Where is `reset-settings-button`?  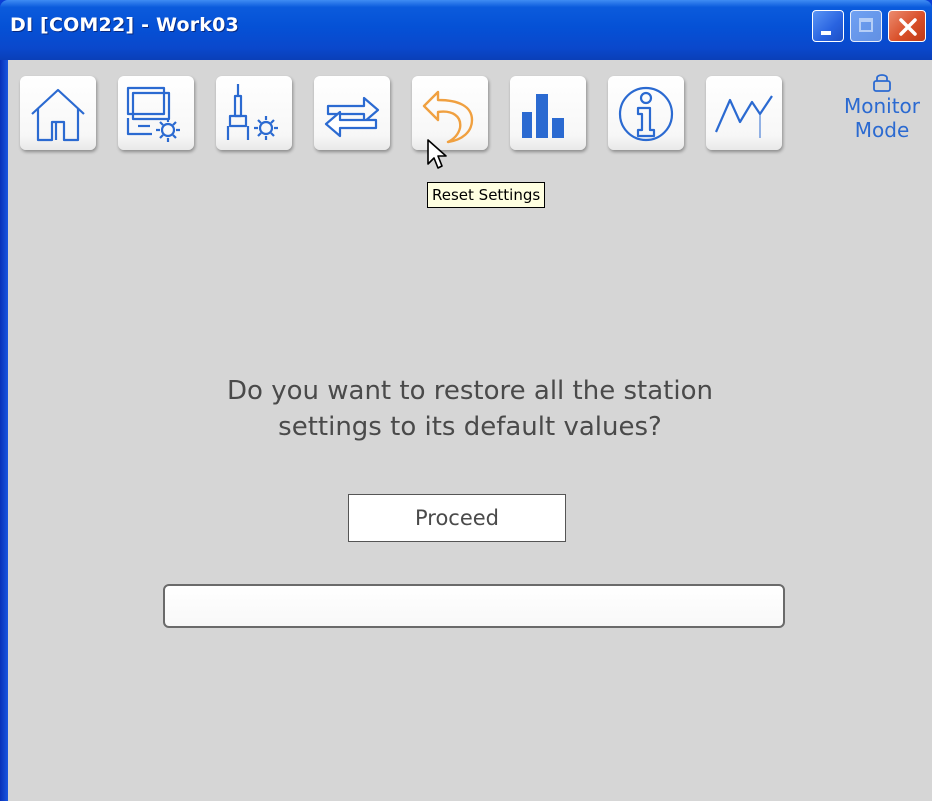
reset-settings-button is located at coordinates (450, 113).